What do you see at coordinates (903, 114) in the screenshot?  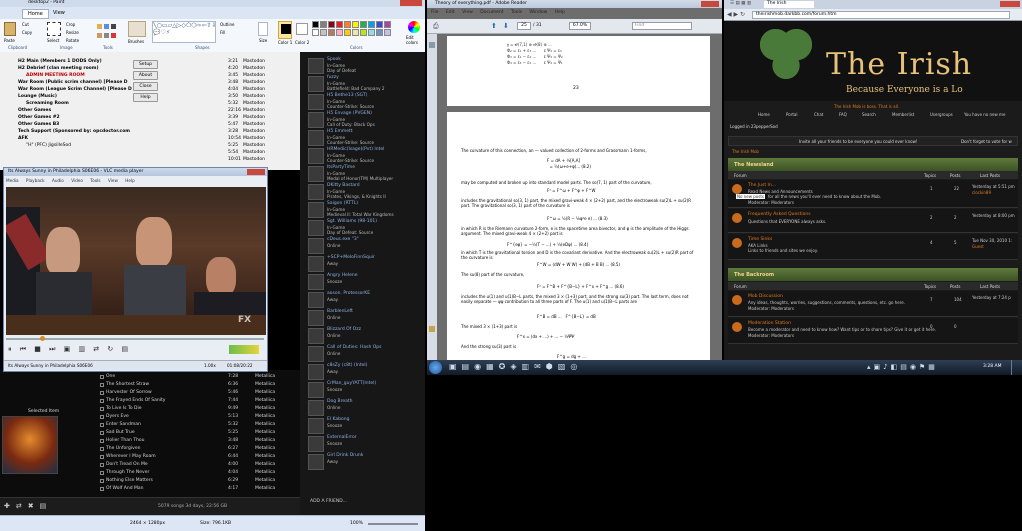 I see `nav-memberlist: Memberlist` at bounding box center [903, 114].